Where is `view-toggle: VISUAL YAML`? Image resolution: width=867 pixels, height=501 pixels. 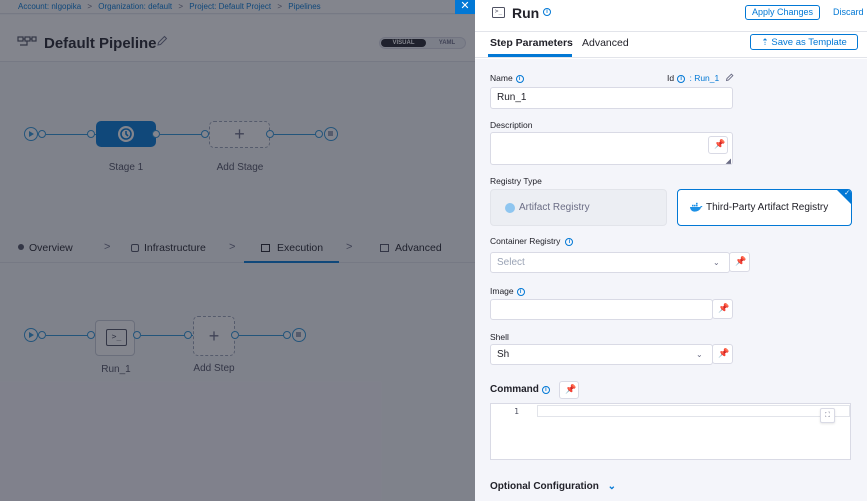 view-toggle: VISUAL YAML is located at coordinates (422, 43).